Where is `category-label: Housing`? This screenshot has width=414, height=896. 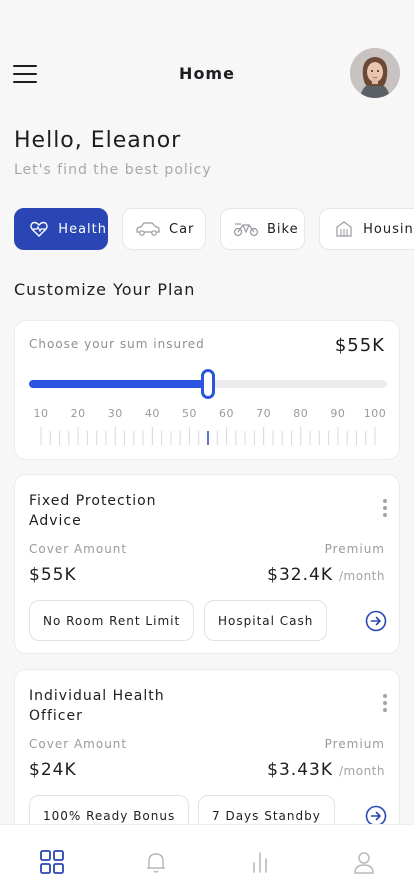 category-label: Housing is located at coordinates (388, 229).